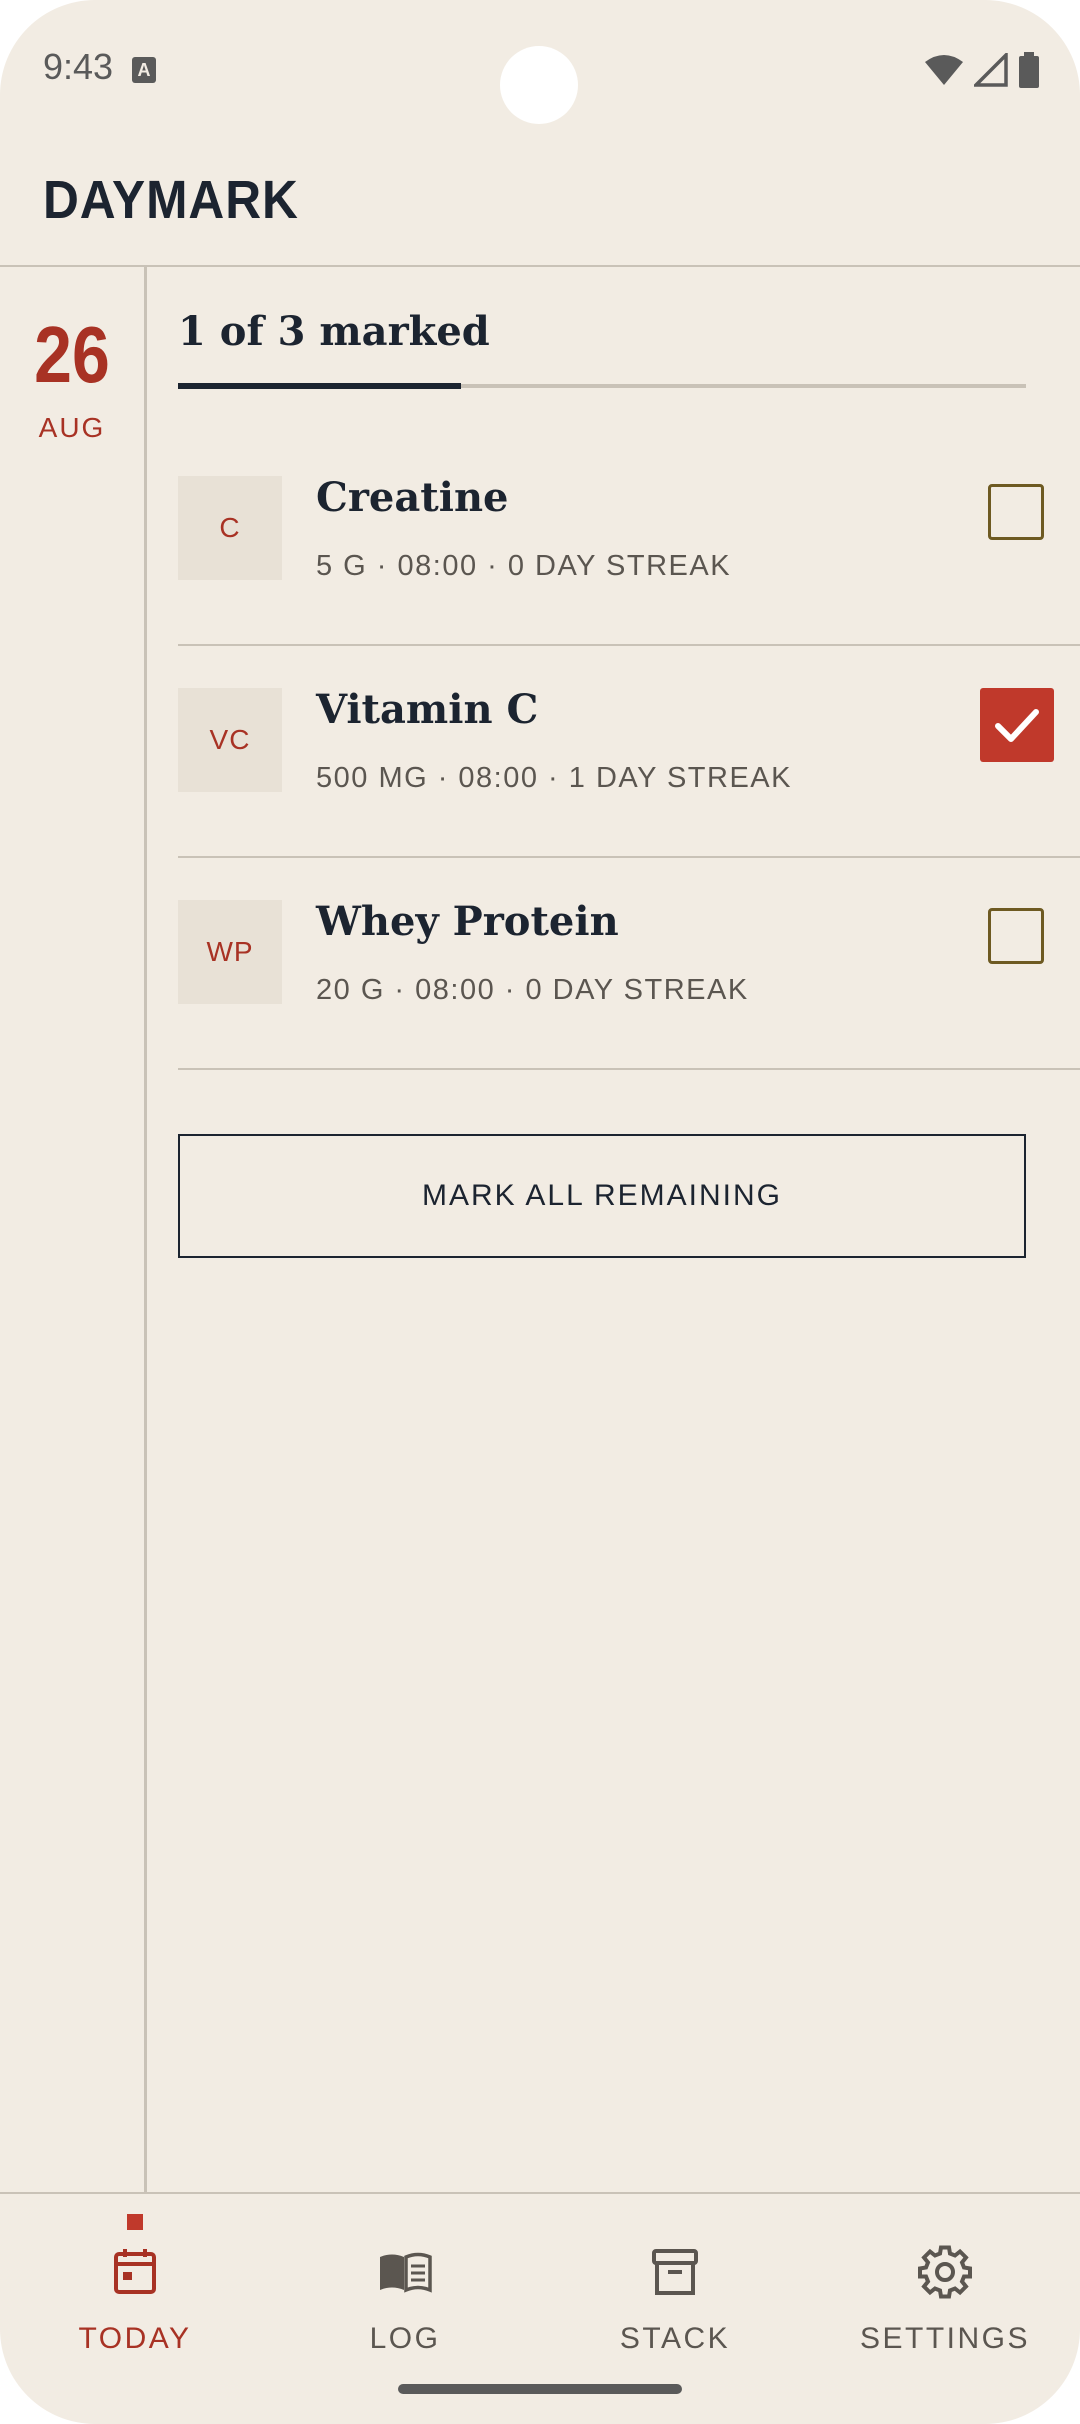 This screenshot has width=1080, height=2424. What do you see at coordinates (230, 528) in the screenshot?
I see `supplement-badge: C` at bounding box center [230, 528].